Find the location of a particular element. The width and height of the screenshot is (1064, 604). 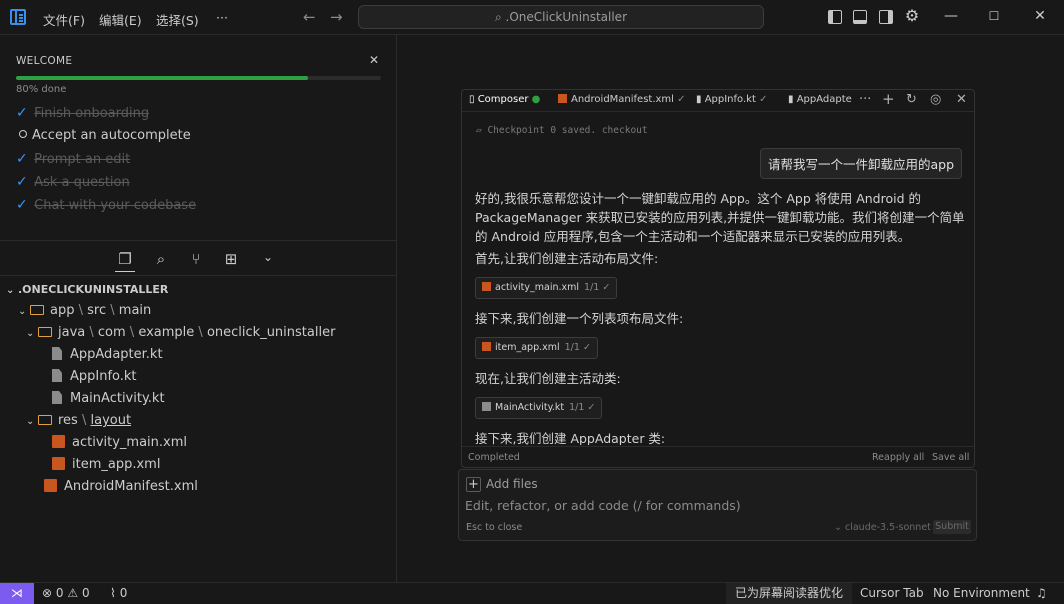

welcome-title: WELCOME is located at coordinates (44, 61).